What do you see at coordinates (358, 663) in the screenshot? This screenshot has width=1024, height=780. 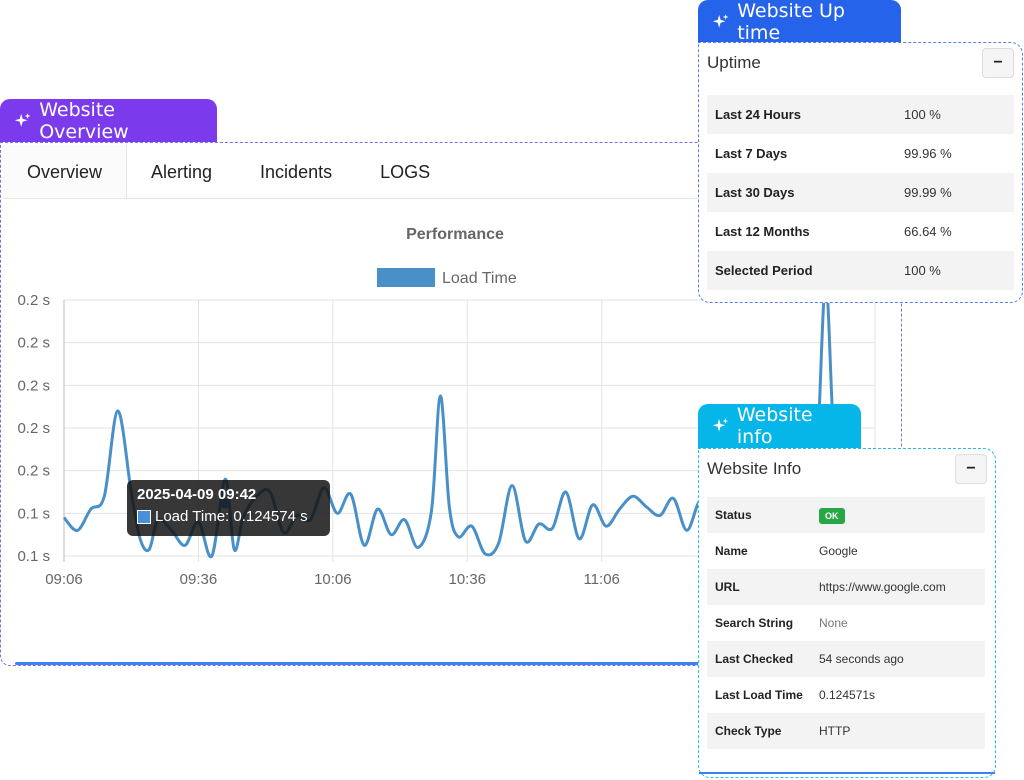 I see `card-bottom-bar` at bounding box center [358, 663].